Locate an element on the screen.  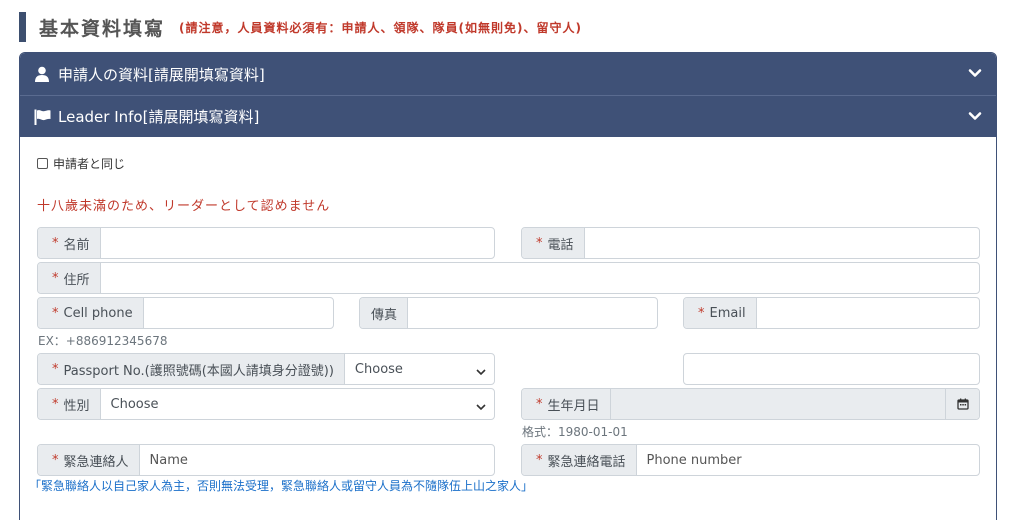
user-icon is located at coordinates (43, 74).